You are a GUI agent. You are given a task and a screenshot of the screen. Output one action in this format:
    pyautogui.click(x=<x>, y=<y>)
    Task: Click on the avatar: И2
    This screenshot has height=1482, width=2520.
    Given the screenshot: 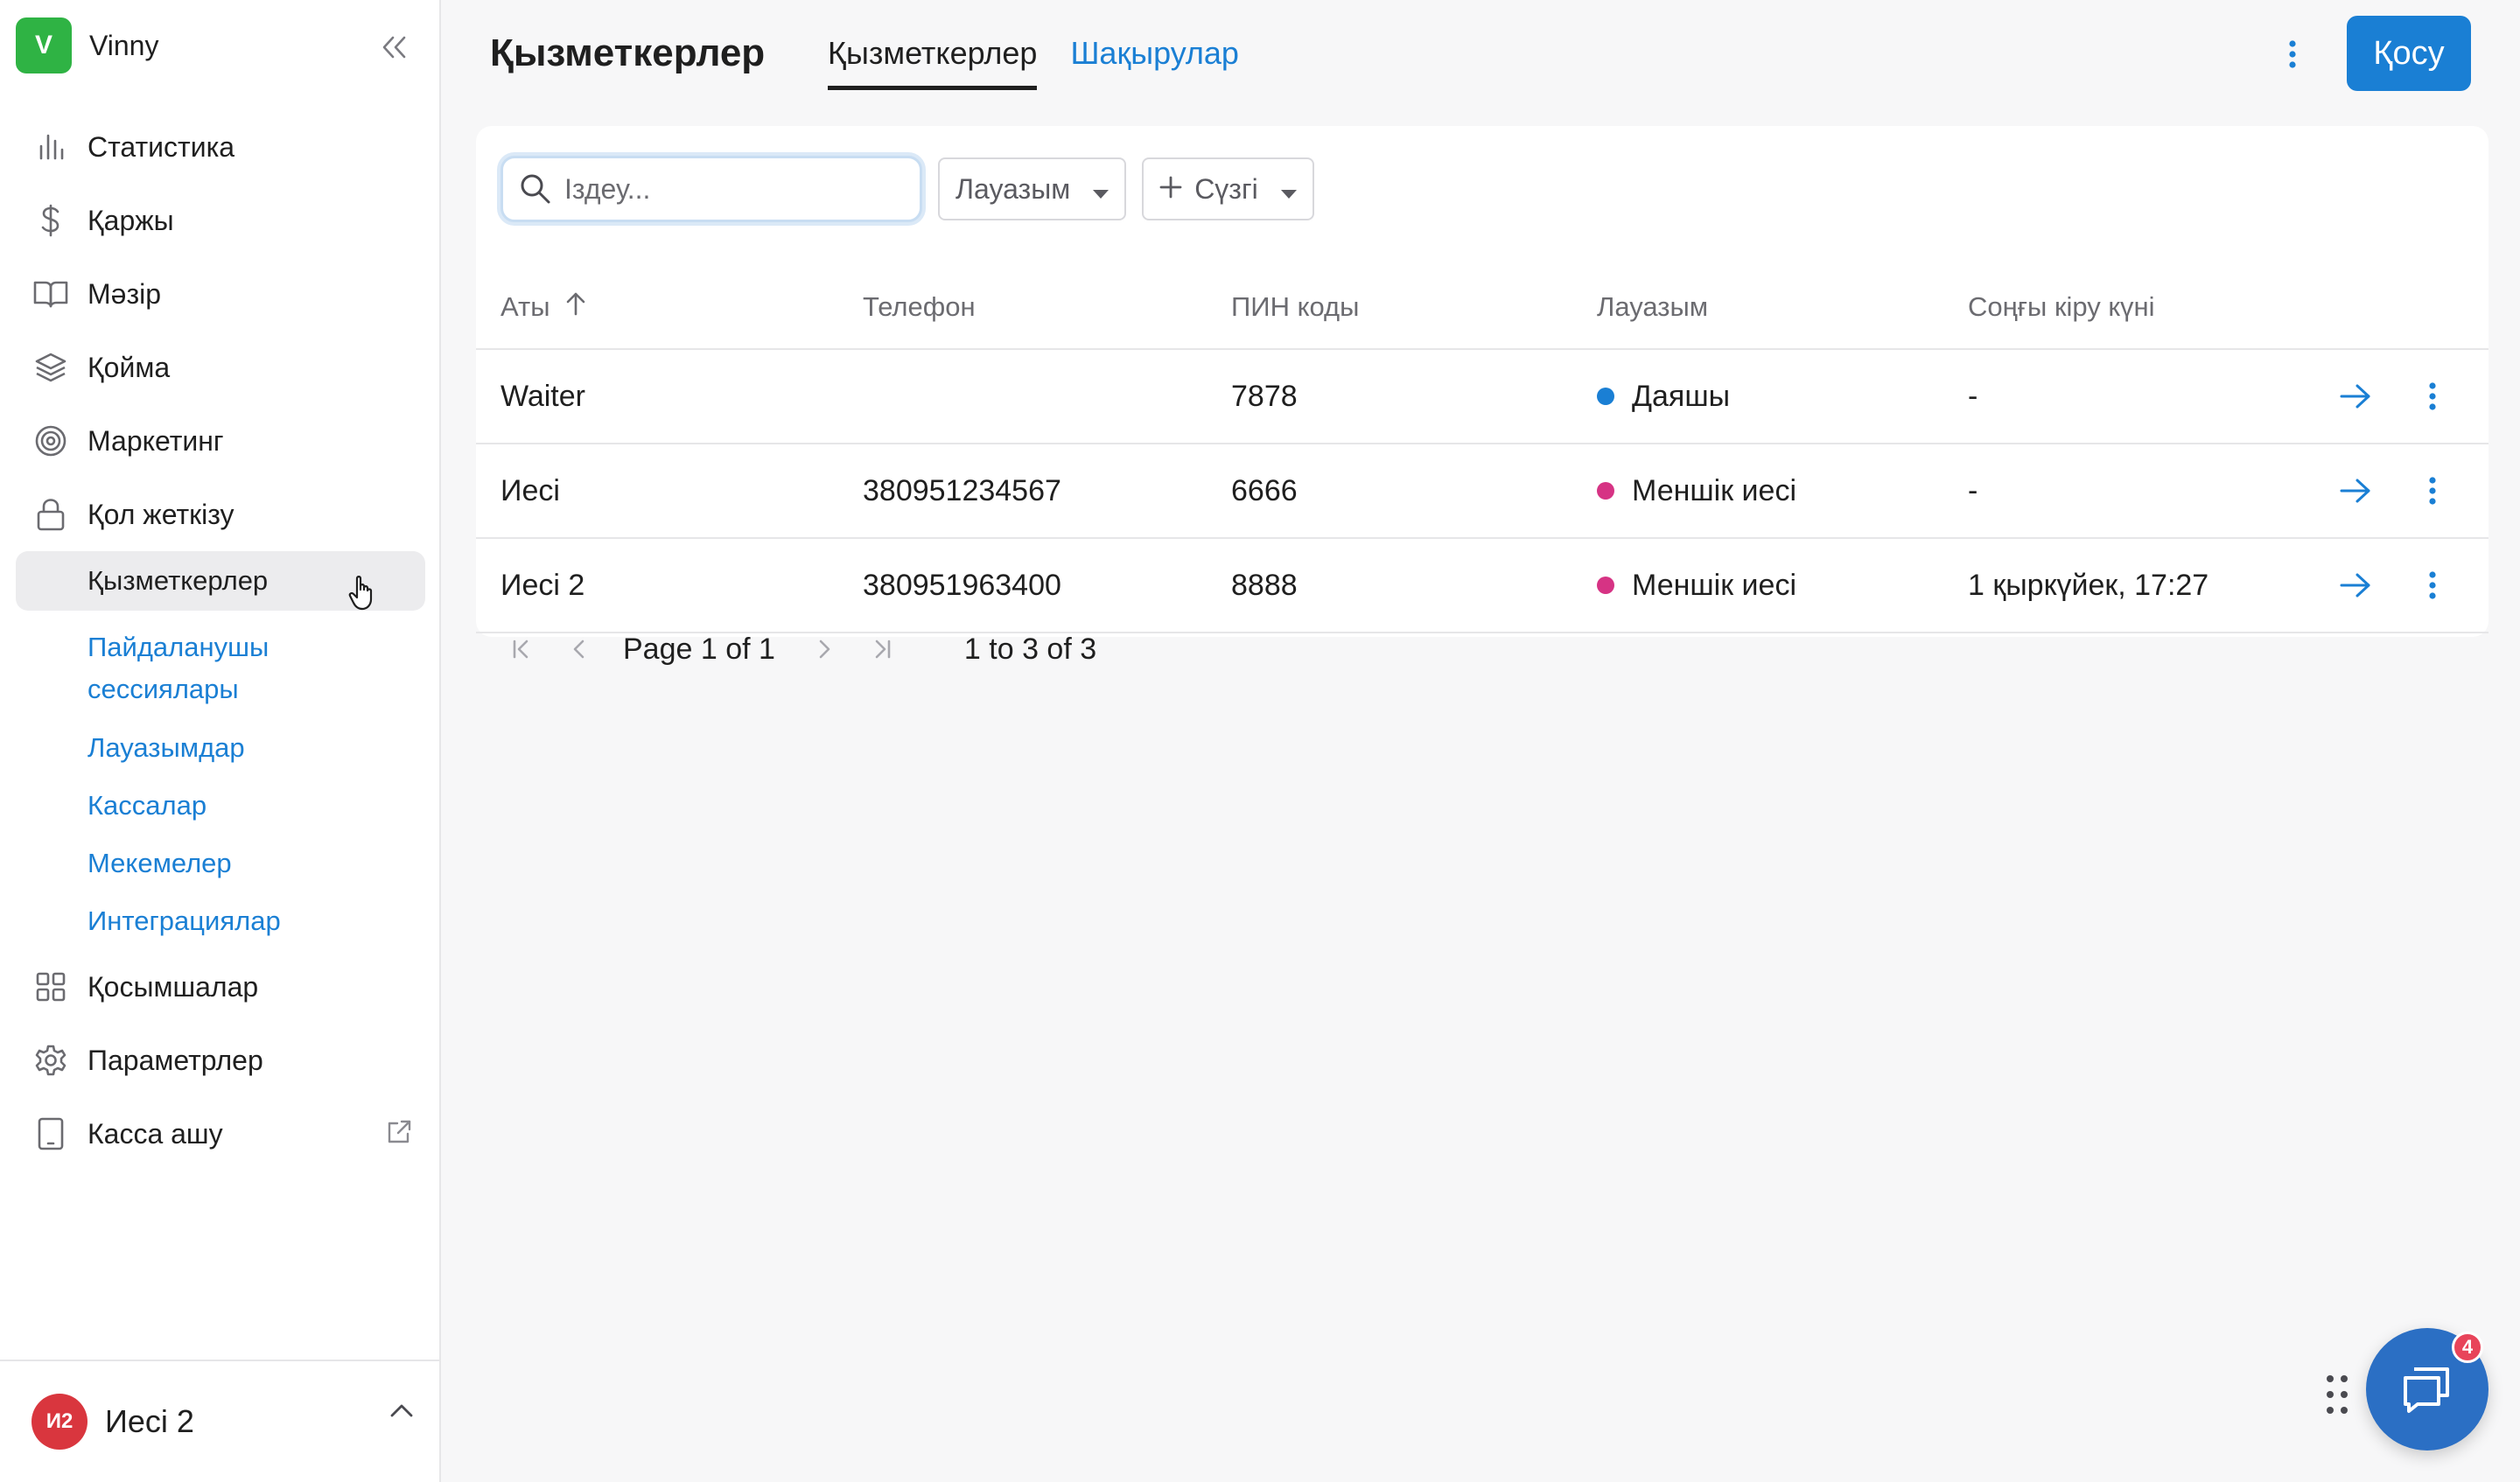 What is the action you would take?
    pyautogui.click(x=60, y=1422)
    